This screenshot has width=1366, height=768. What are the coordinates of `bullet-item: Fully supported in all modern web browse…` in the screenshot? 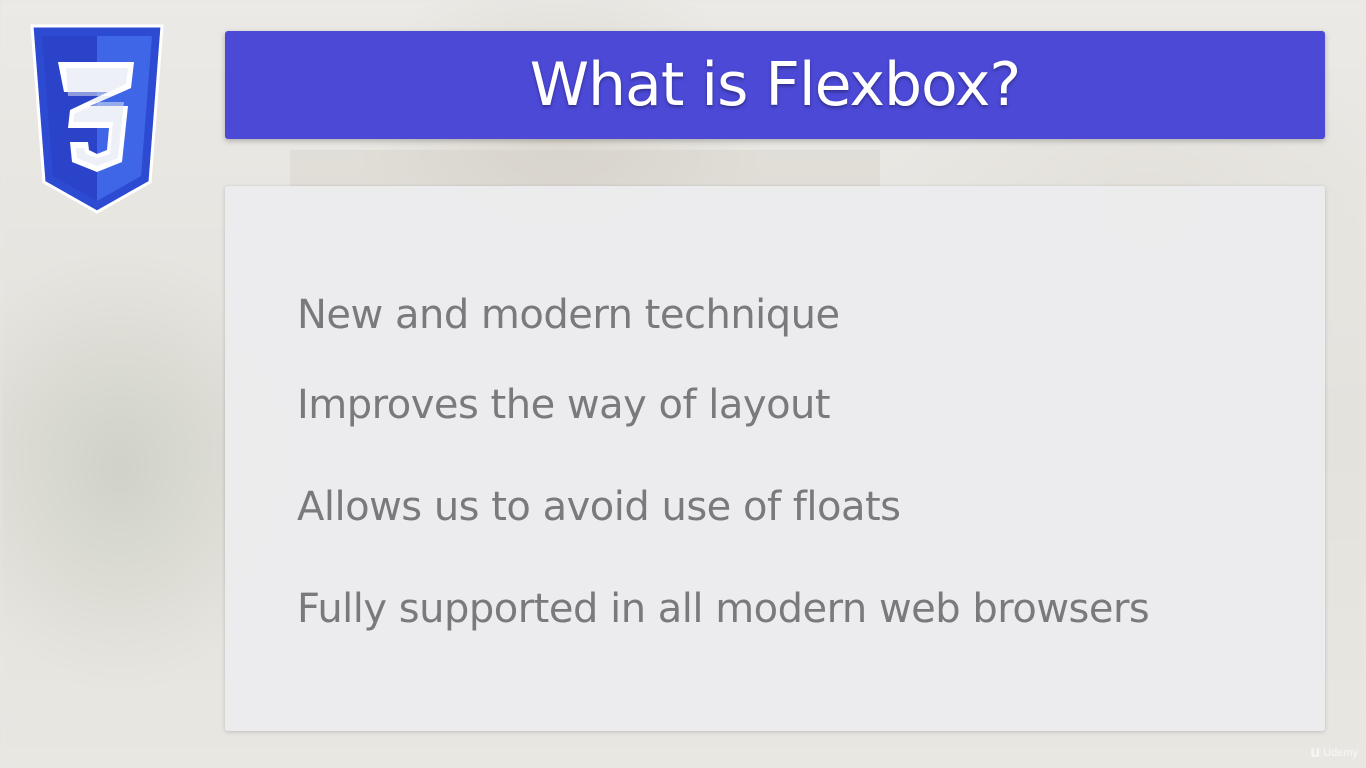 It's located at (723, 609).